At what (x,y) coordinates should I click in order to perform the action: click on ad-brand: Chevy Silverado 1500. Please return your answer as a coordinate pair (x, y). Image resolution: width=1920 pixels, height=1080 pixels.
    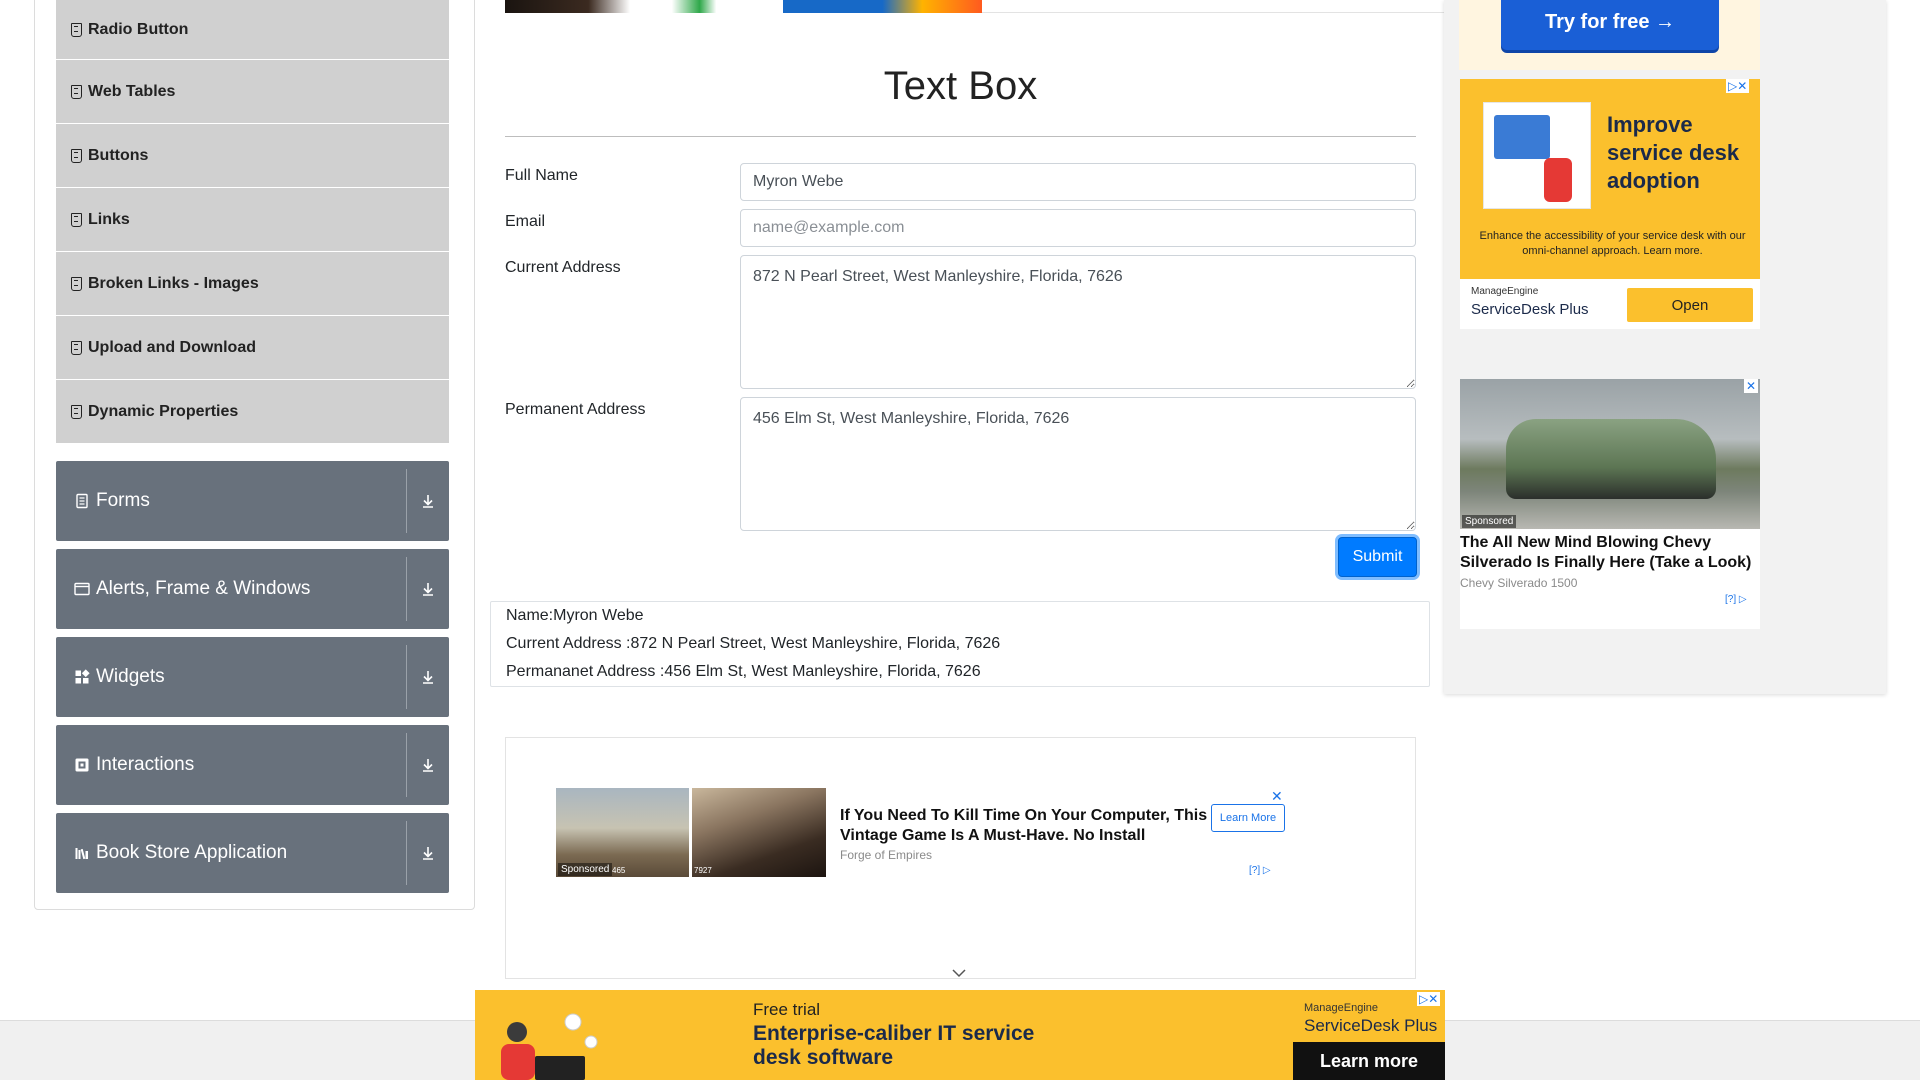
    Looking at the image, I should click on (1519, 583).